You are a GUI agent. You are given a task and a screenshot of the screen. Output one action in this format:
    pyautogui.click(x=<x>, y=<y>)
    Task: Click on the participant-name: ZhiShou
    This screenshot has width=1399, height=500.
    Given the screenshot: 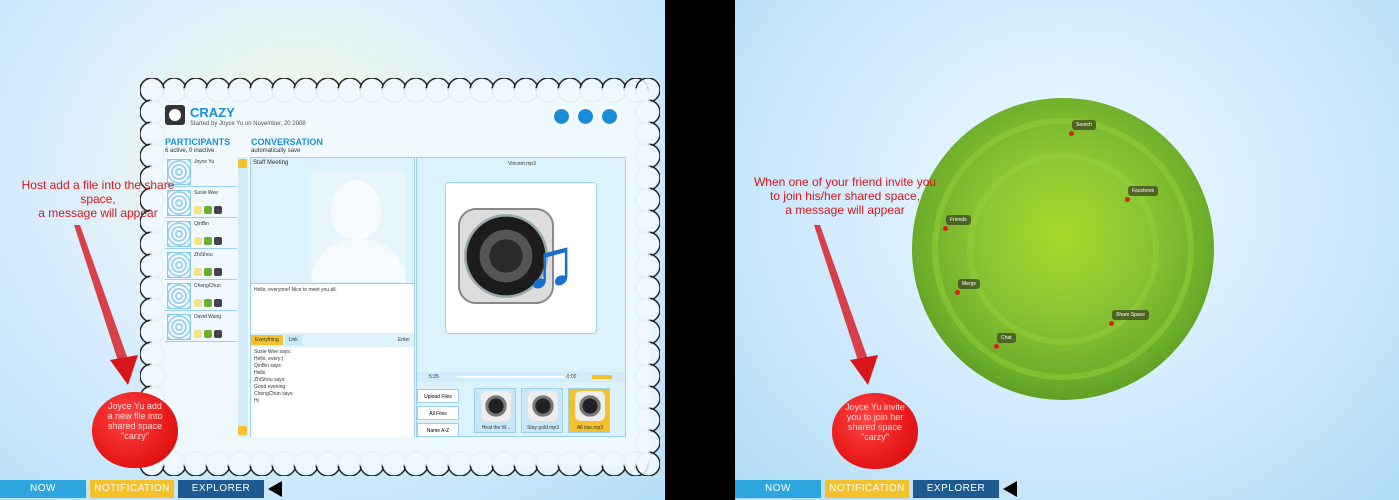 What is the action you would take?
    pyautogui.click(x=203, y=255)
    